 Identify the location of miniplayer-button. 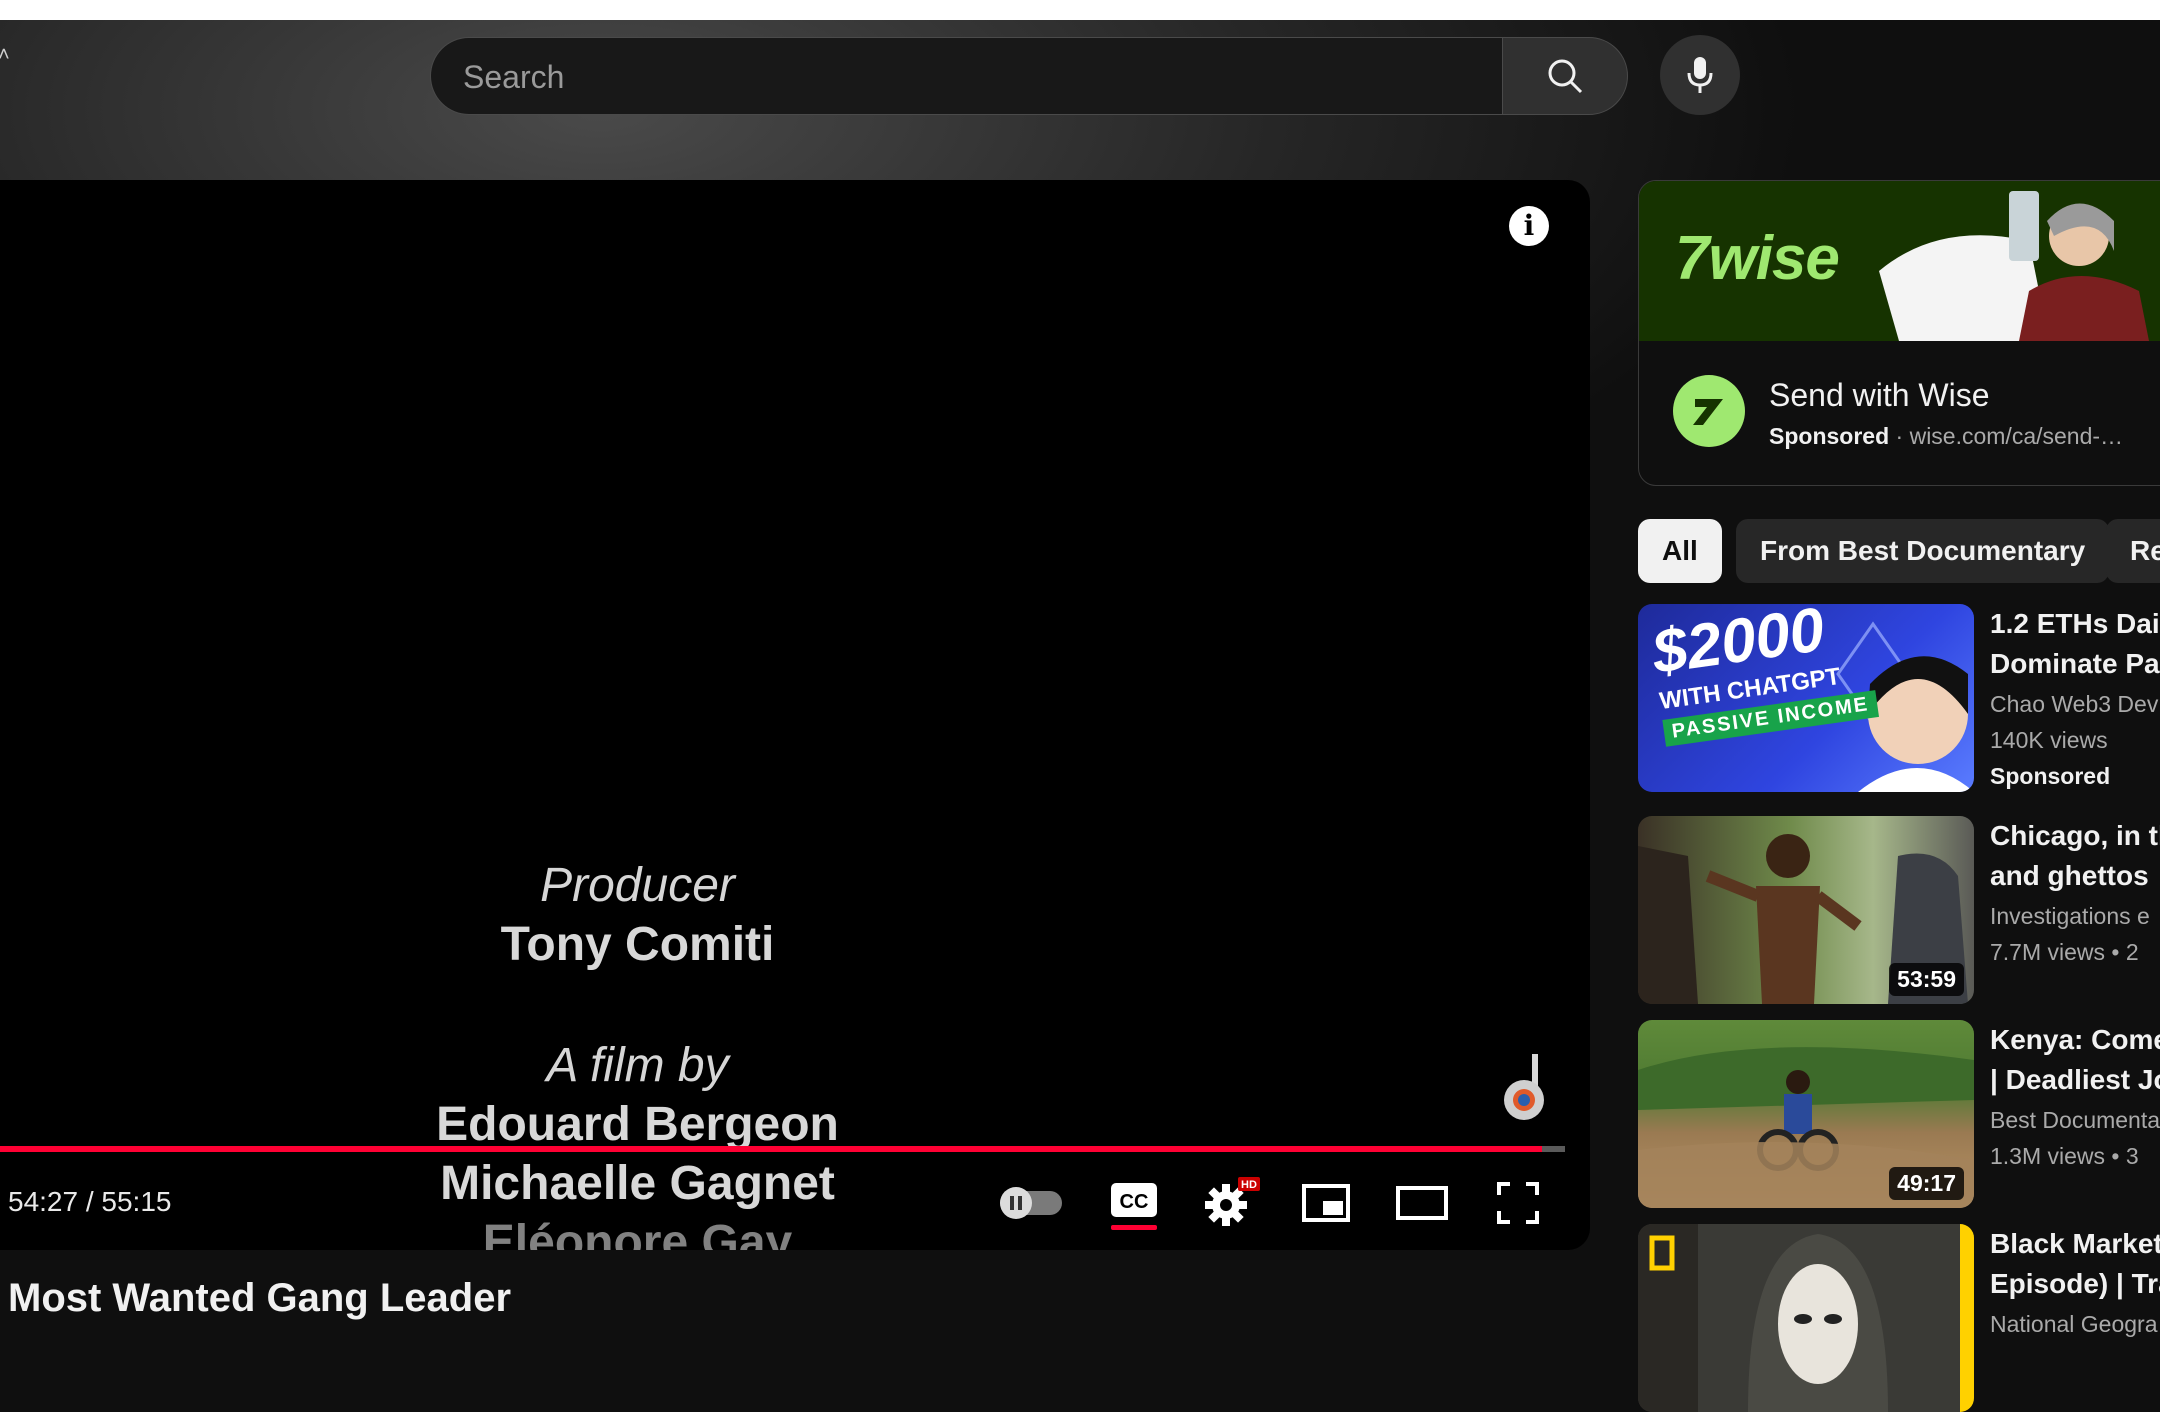
(1326, 1203).